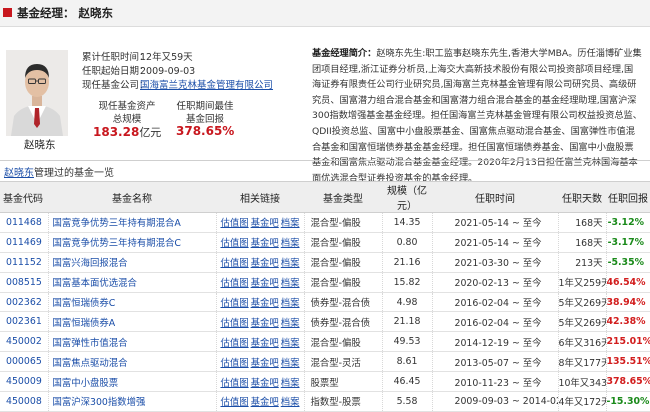  What do you see at coordinates (406, 382) in the screenshot?
I see `fund-size: 46.45` at bounding box center [406, 382].